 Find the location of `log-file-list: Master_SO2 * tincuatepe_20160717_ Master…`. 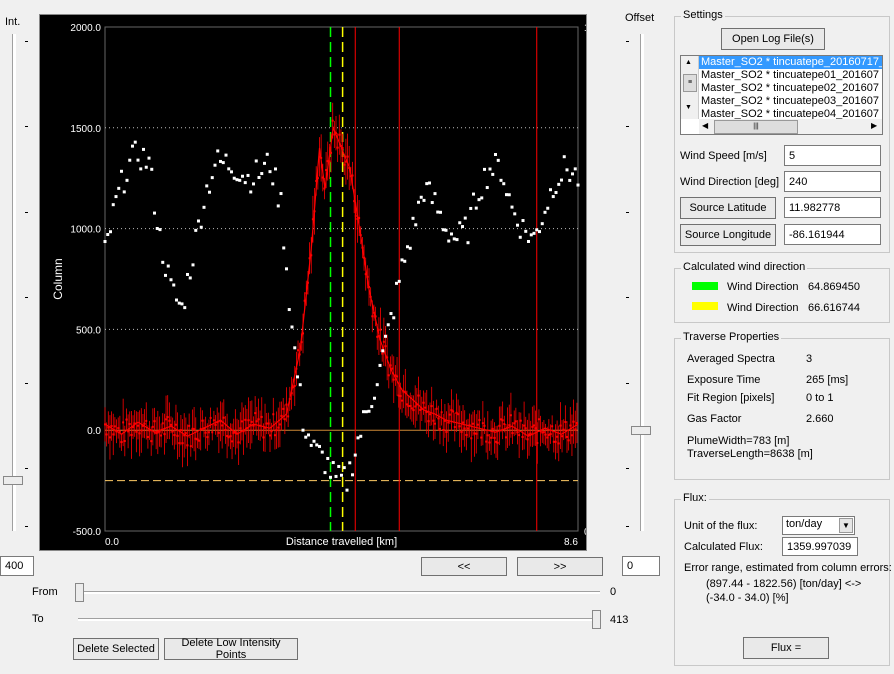

log-file-list: Master_SO2 * tincuatepe_20160717_ Master… is located at coordinates (781, 95).